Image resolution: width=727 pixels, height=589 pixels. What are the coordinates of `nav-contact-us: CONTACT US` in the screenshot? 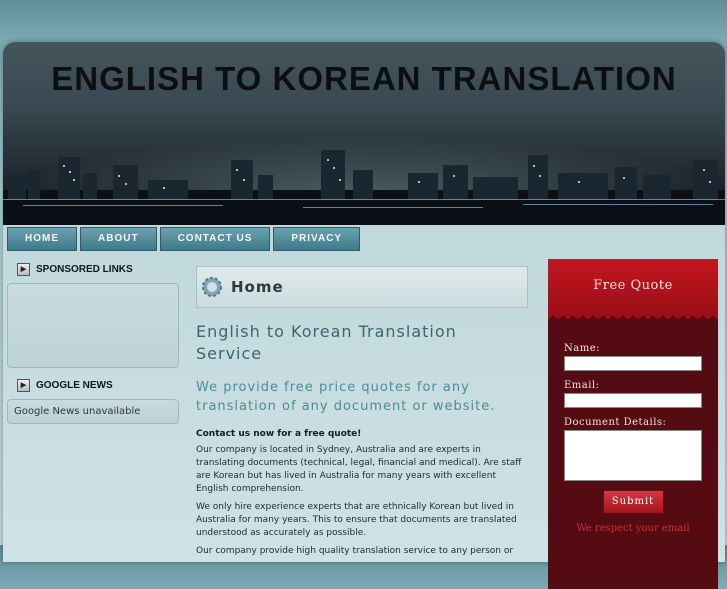 It's located at (215, 239).